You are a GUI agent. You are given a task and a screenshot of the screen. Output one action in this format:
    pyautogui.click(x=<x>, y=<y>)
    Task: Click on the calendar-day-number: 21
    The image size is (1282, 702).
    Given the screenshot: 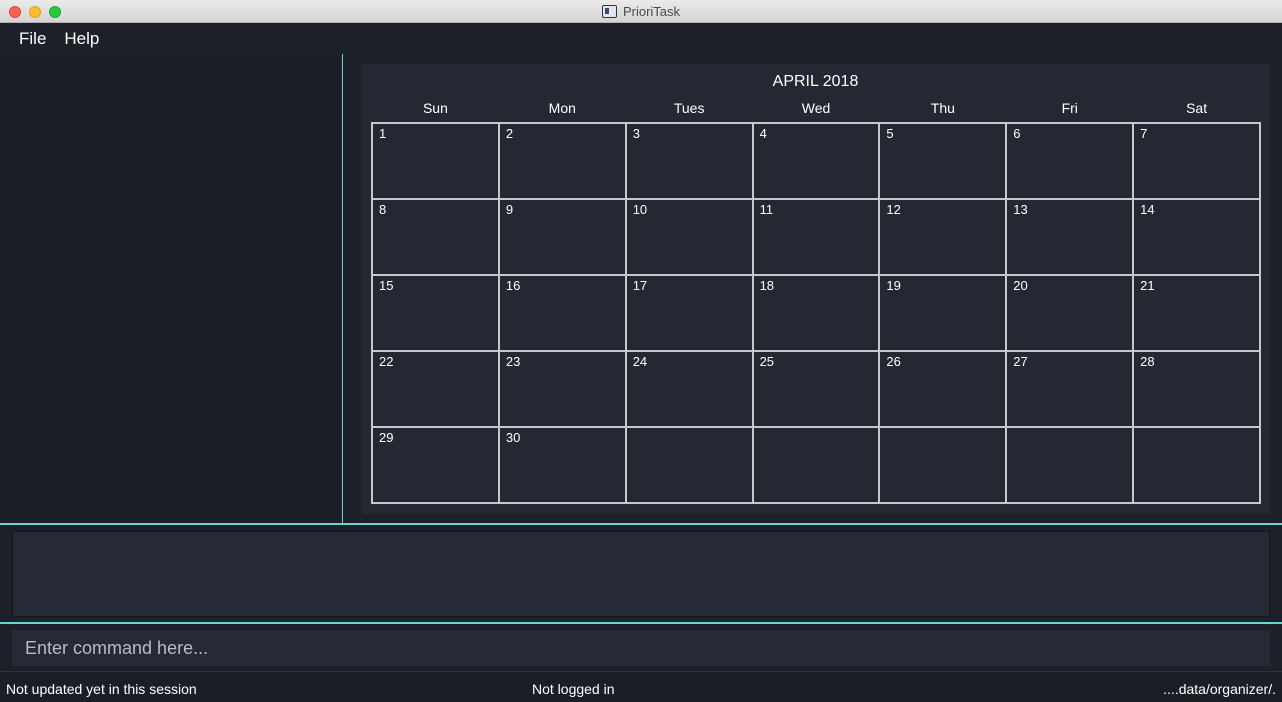 What is the action you would take?
    pyautogui.click(x=1147, y=285)
    